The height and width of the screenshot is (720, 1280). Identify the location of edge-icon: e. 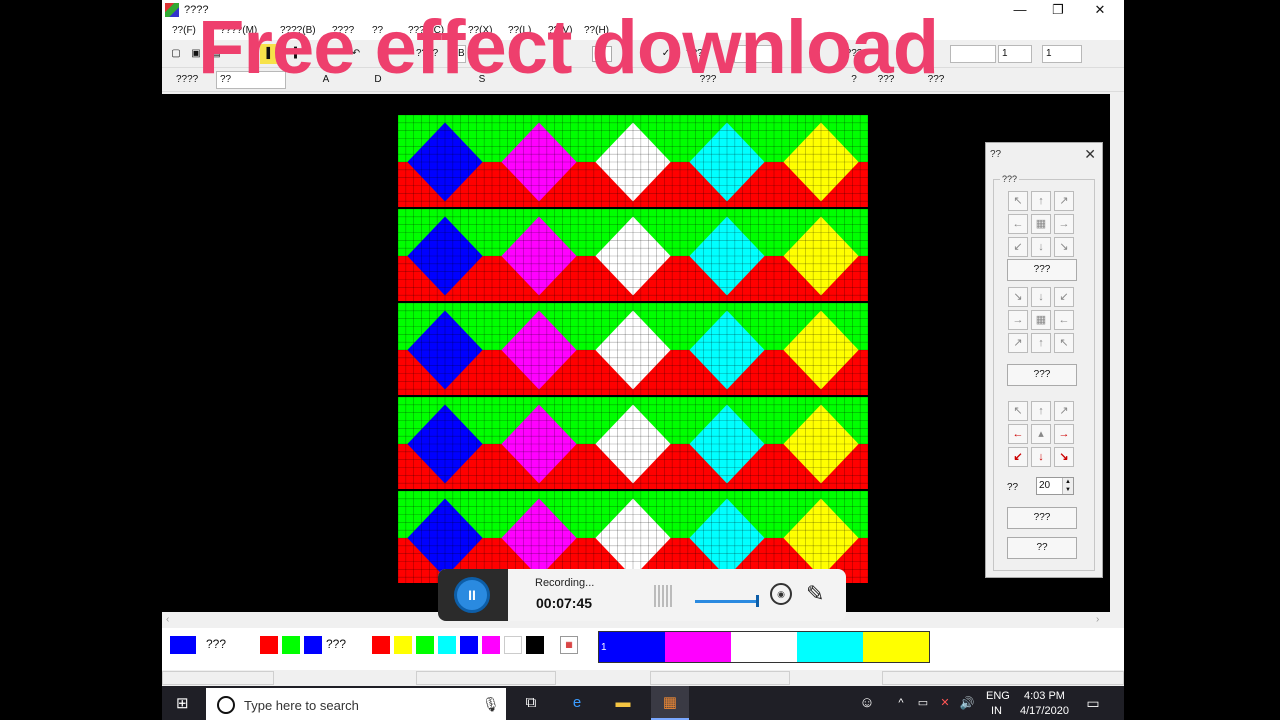
(577, 703).